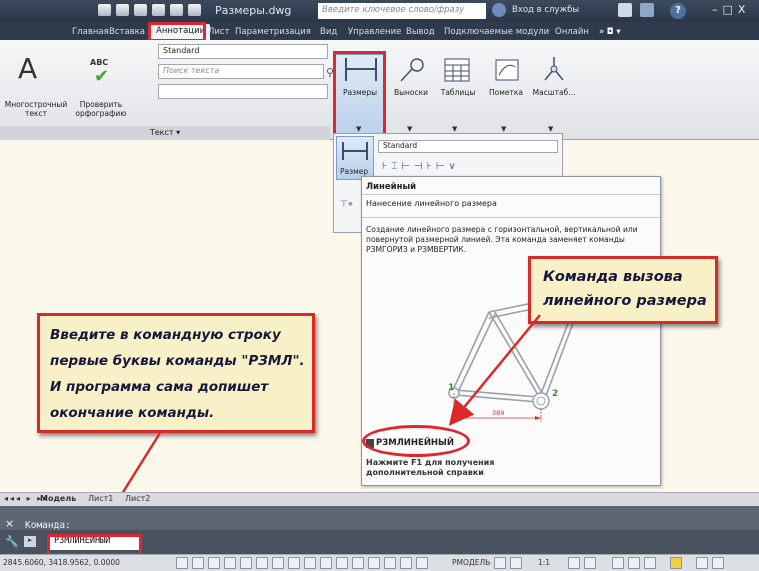 Image resolution: width=759 pixels, height=571 pixels. I want to click on ortho-toggle, so click(214, 563).